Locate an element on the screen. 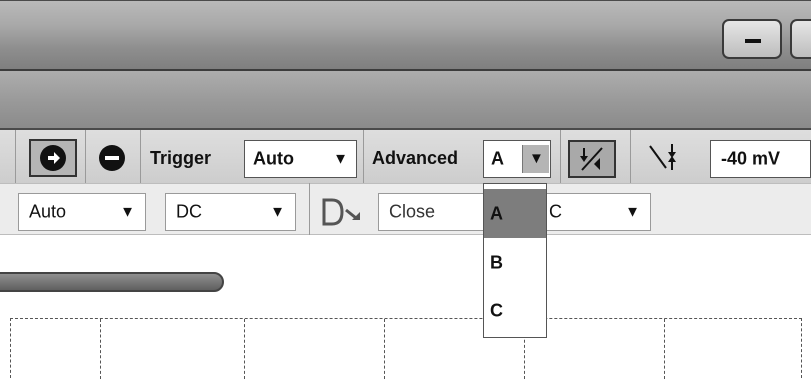  edge-button is located at coordinates (592, 159).